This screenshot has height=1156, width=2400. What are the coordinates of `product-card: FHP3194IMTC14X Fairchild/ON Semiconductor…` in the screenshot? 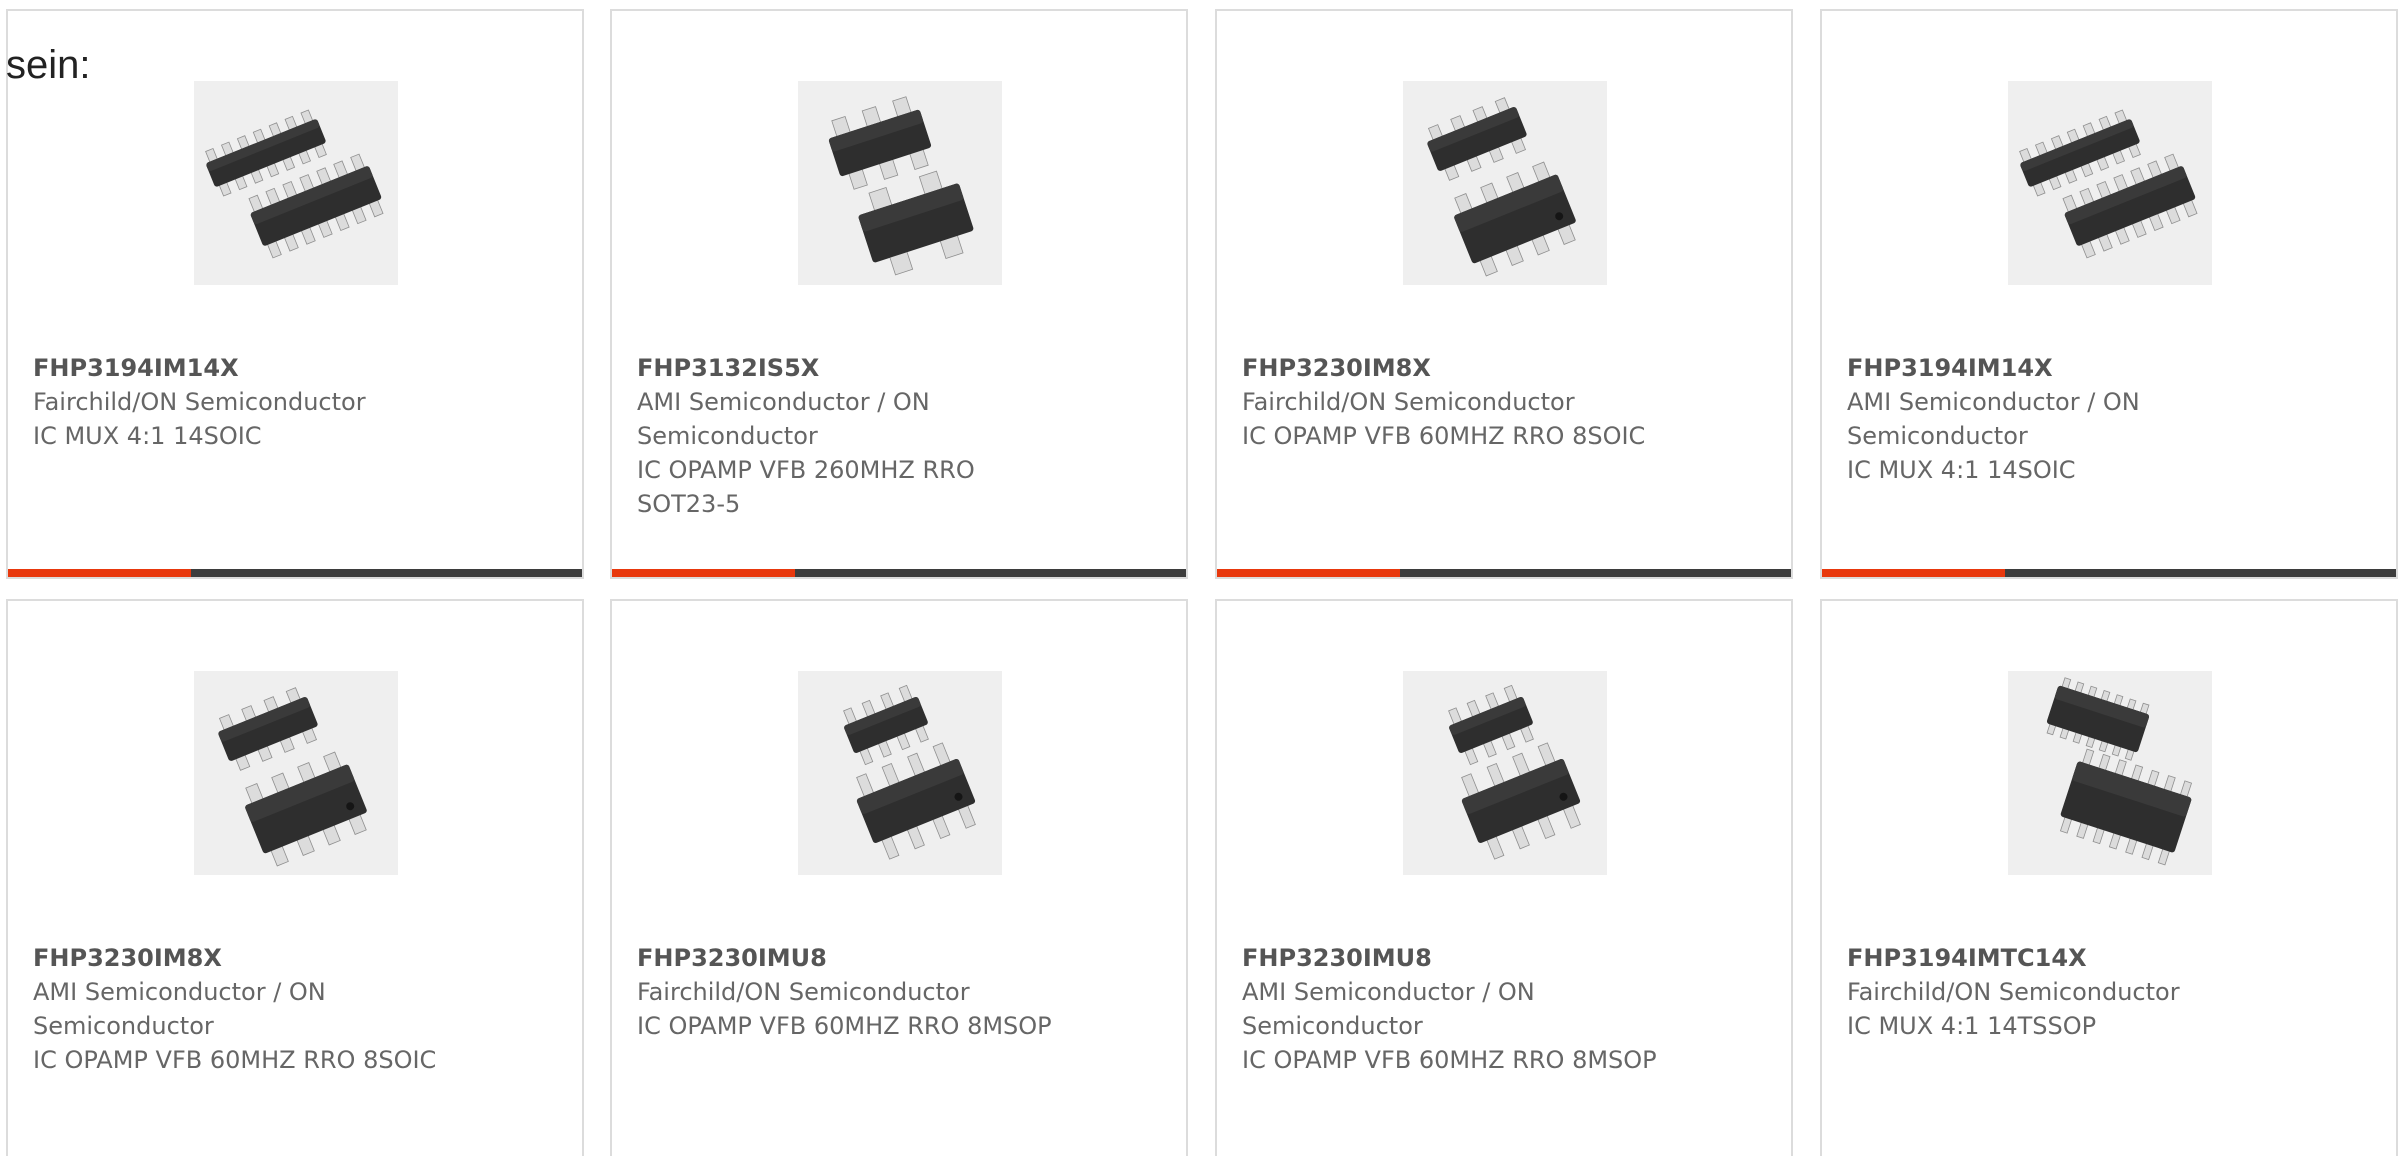 It's located at (2109, 877).